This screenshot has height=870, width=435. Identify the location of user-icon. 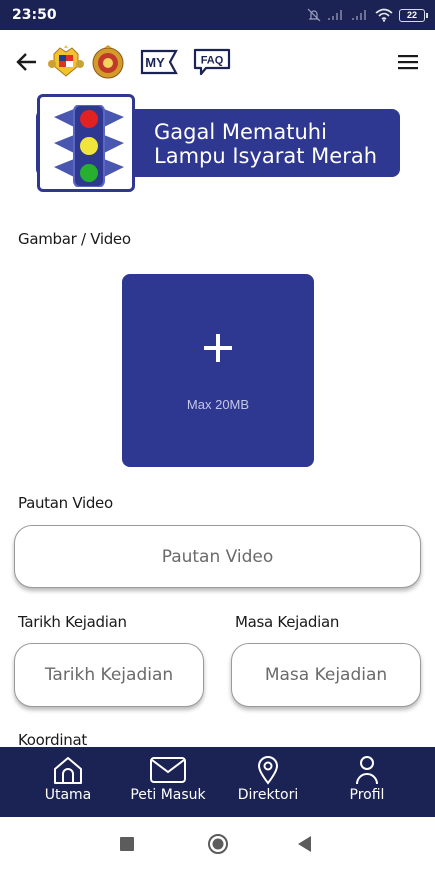
(367, 770).